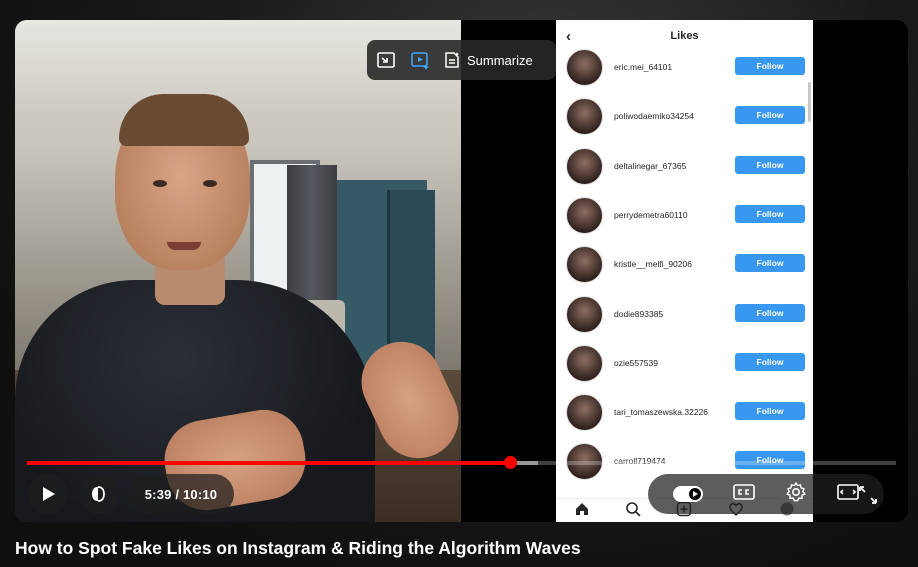  I want to click on like-row: tari_tomaszewska.32226 Follow, so click(688, 414).